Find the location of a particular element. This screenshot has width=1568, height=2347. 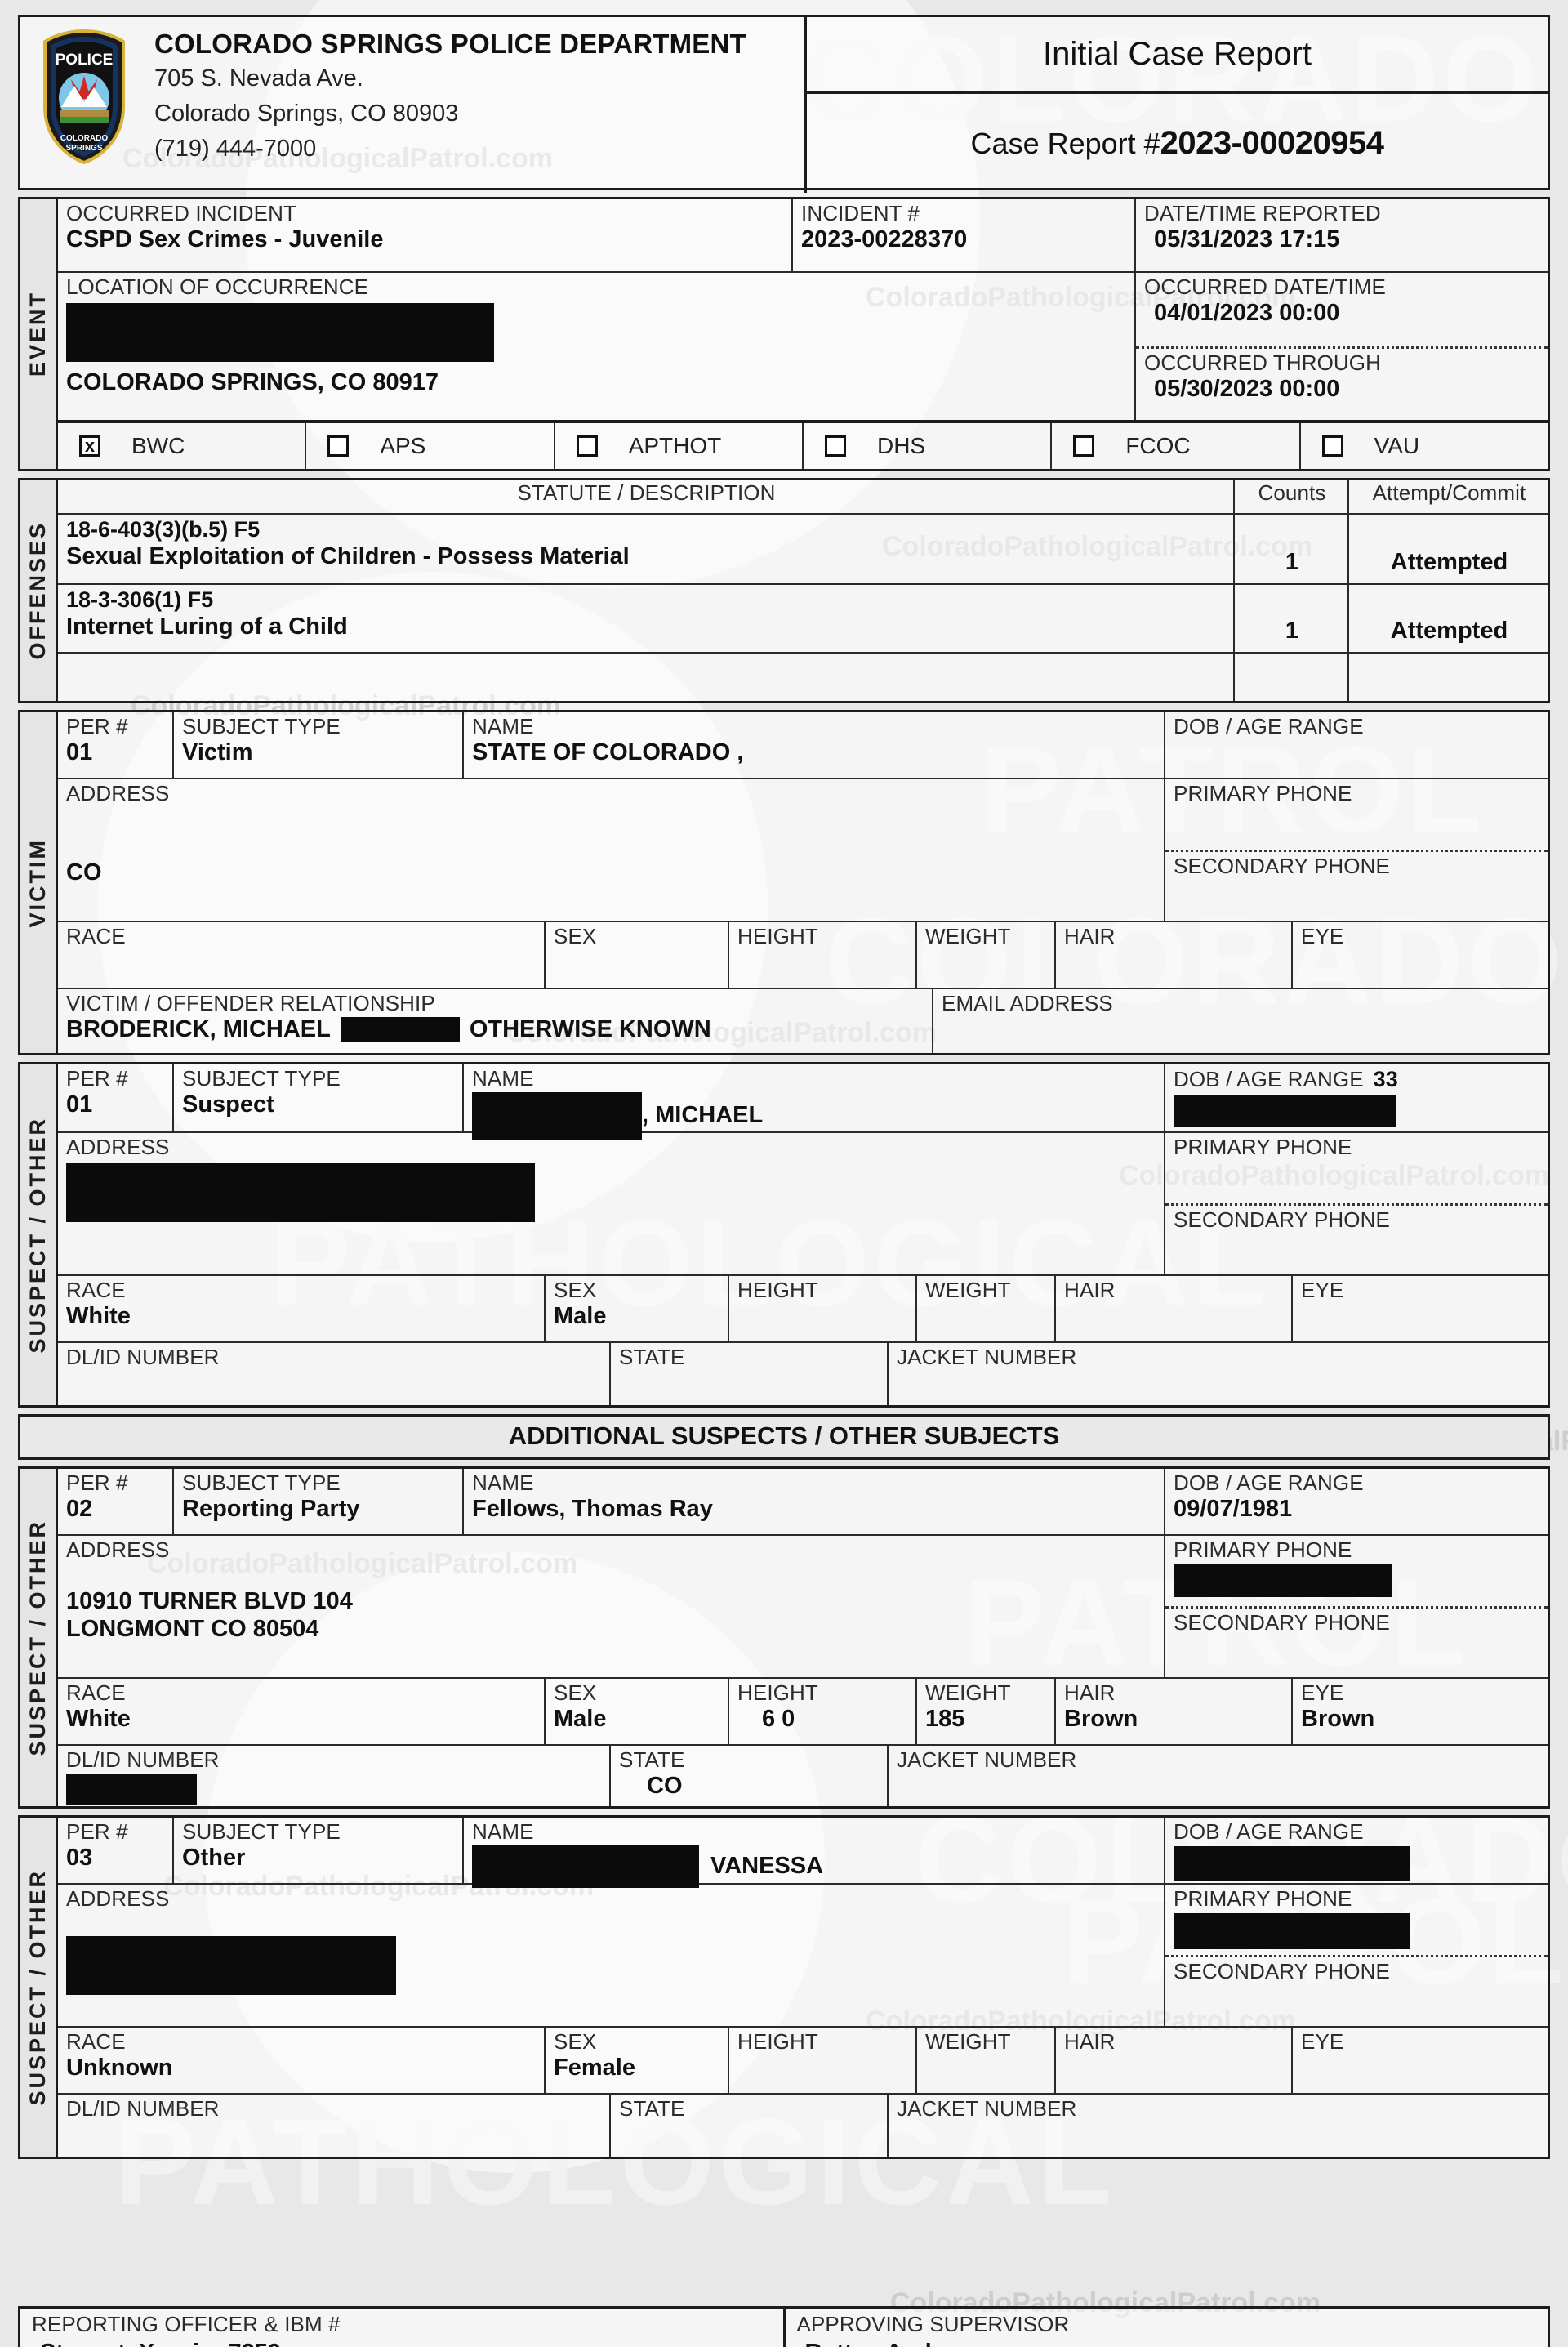

suspect1-dob-field: DOB / AGE RANGE 33 is located at coordinates (1356, 1097).